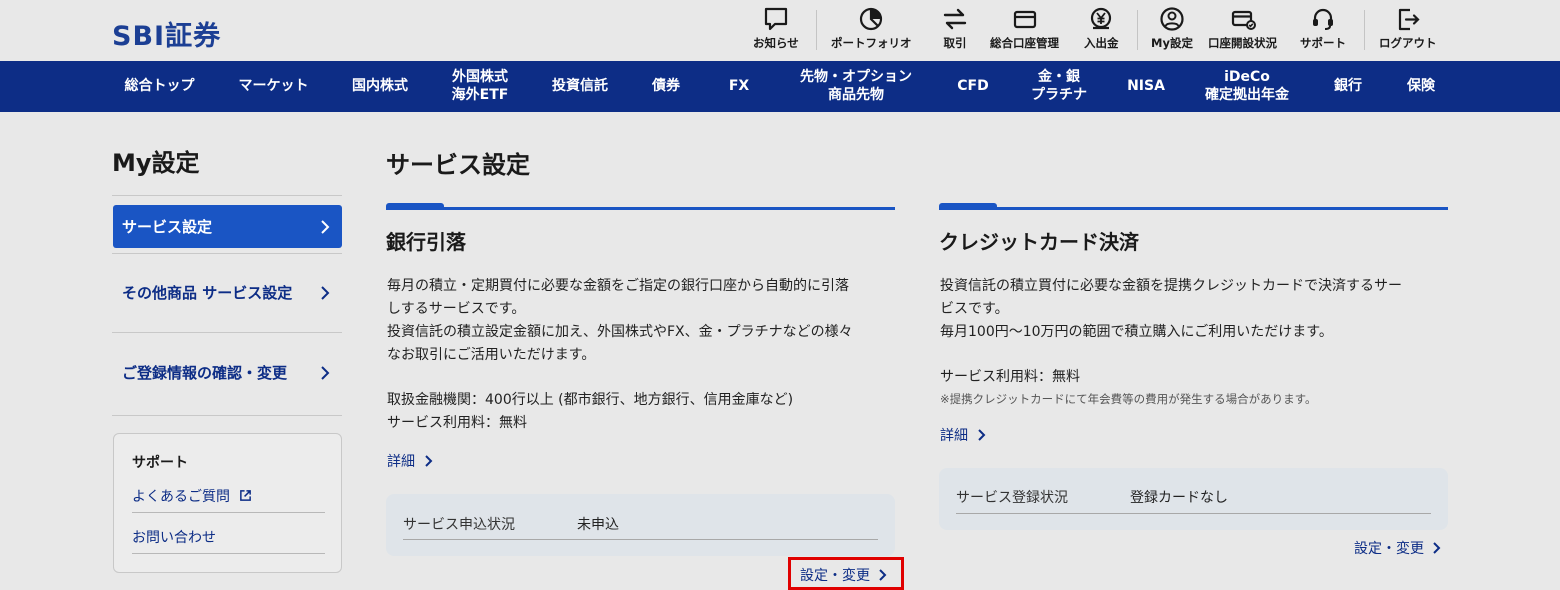  I want to click on status-value: 登録カードなし, so click(1179, 498).